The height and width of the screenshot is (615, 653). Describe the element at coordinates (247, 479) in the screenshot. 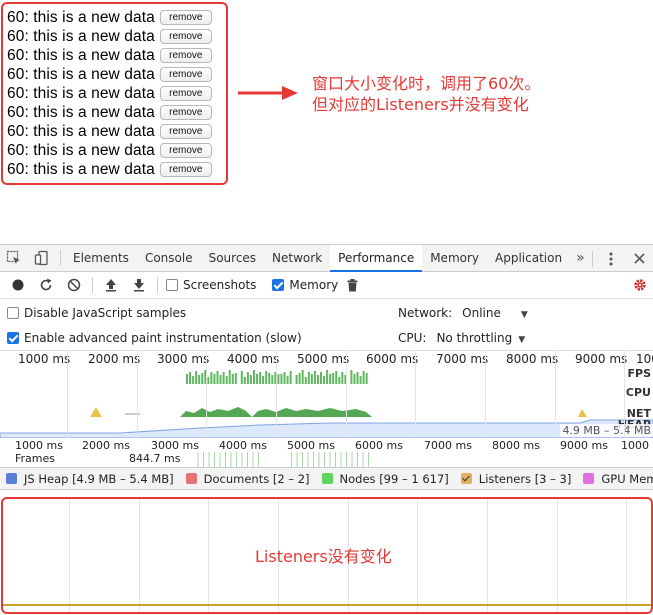

I see `legend-item: Documents [2 – 2]` at that location.